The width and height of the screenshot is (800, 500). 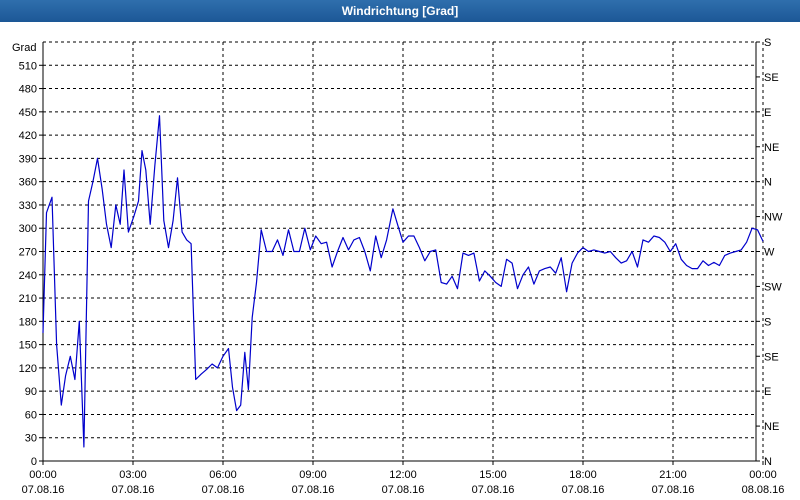 I want to click on y-tick-label: 120, so click(x=28, y=369).